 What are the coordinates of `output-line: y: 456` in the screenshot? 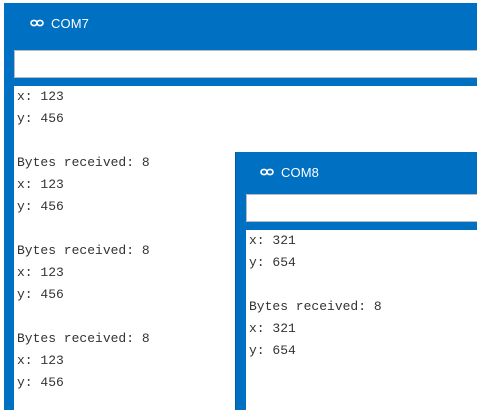 It's located at (40, 118).